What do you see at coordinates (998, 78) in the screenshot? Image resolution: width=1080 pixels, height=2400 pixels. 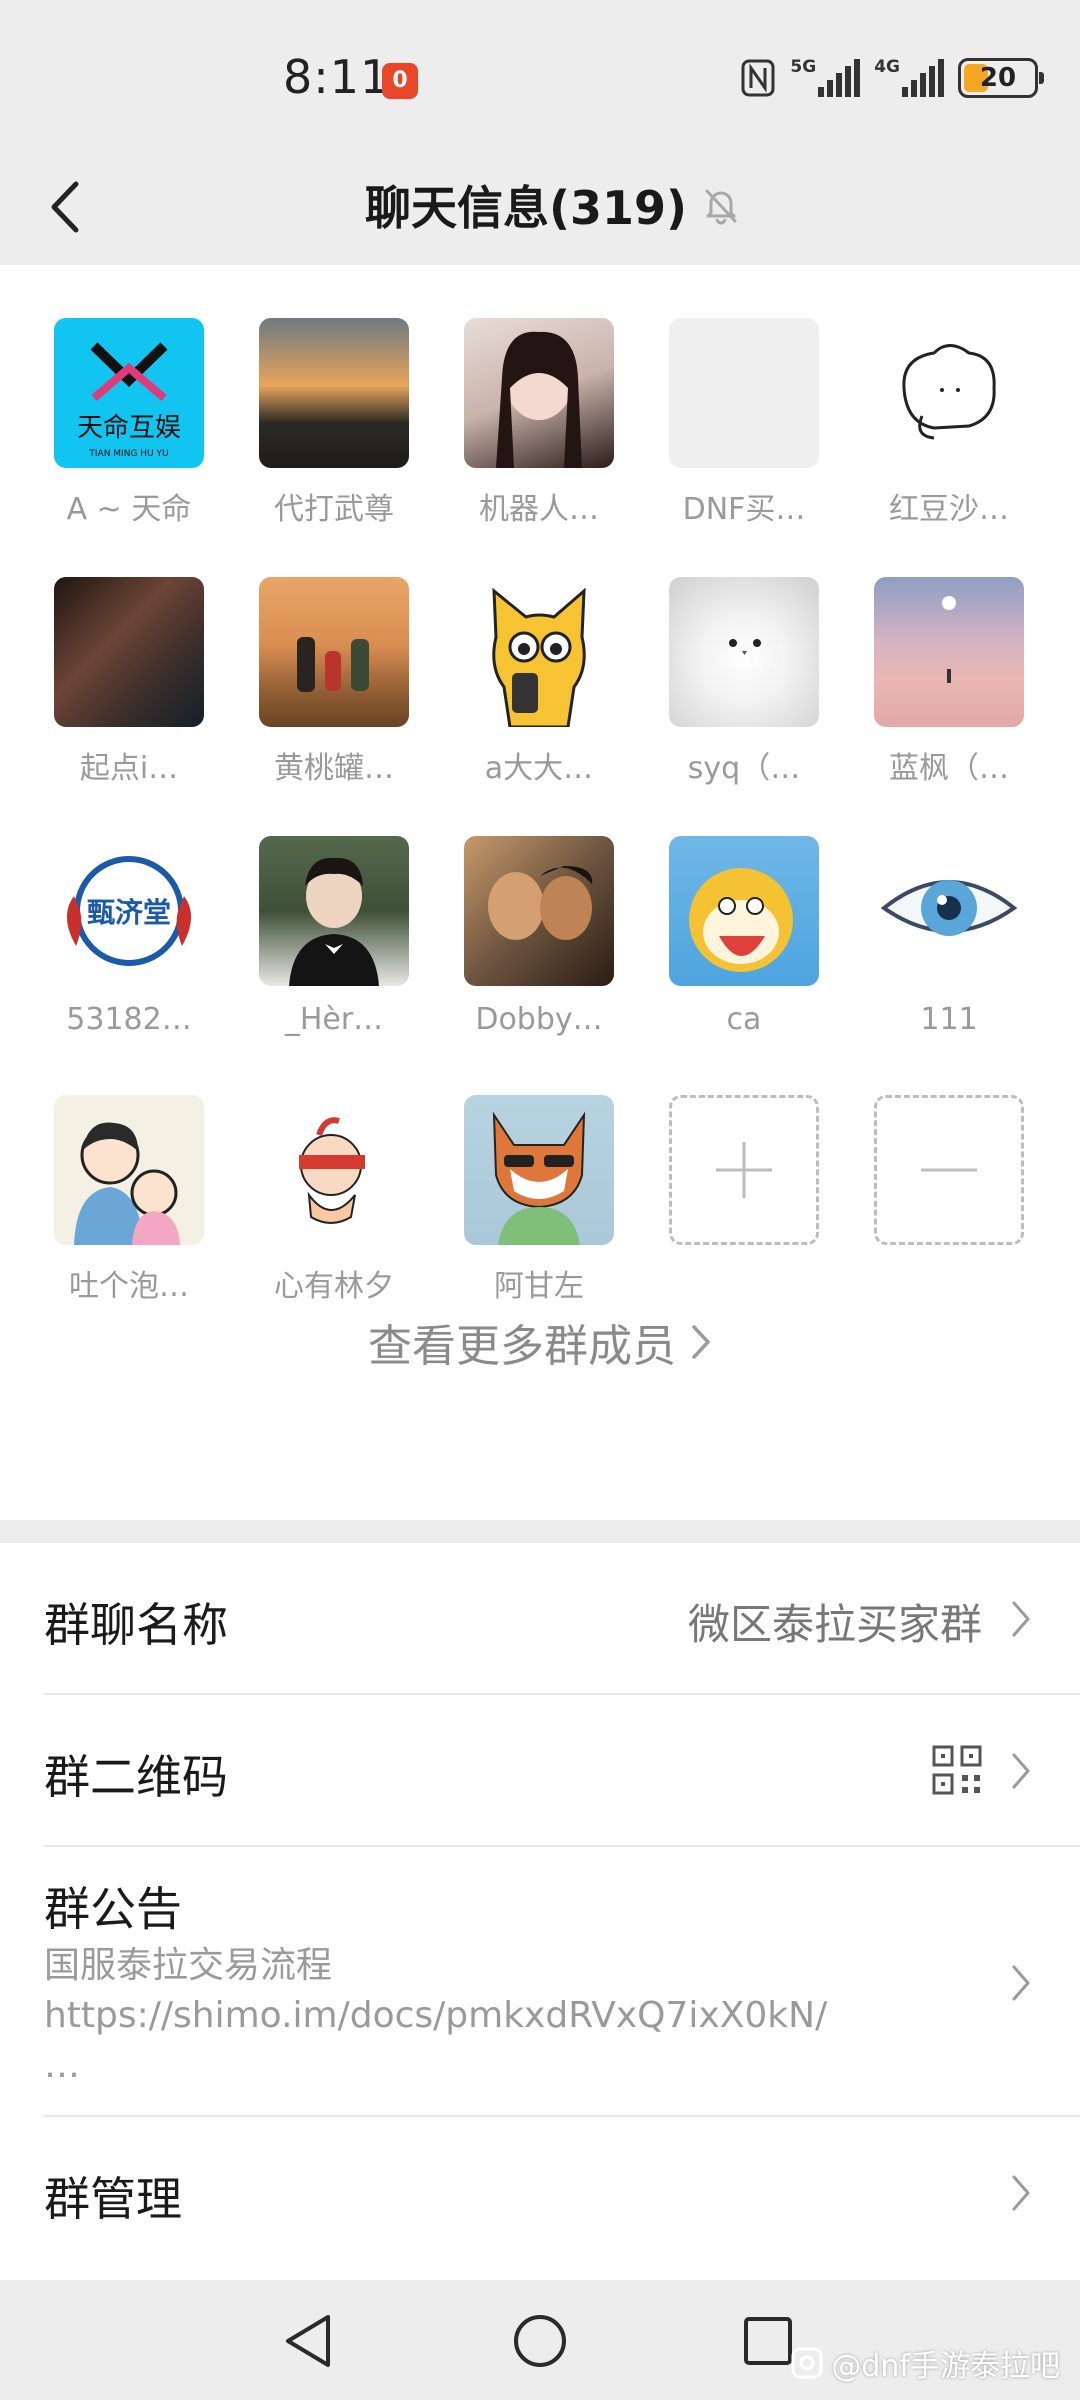 I see `battery-level: 20` at bounding box center [998, 78].